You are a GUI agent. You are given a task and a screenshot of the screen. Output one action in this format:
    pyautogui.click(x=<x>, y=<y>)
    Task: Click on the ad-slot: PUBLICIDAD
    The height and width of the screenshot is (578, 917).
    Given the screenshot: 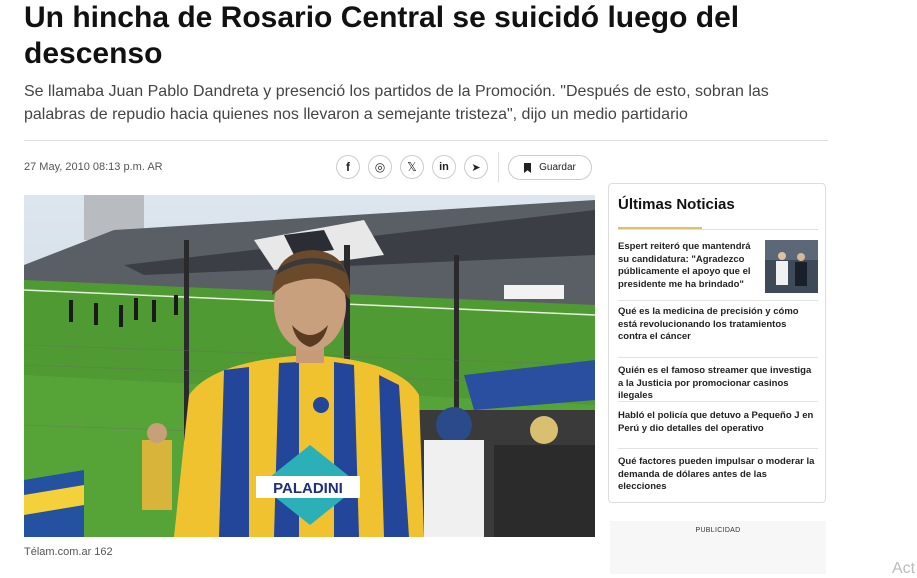 What is the action you would take?
    pyautogui.click(x=718, y=547)
    